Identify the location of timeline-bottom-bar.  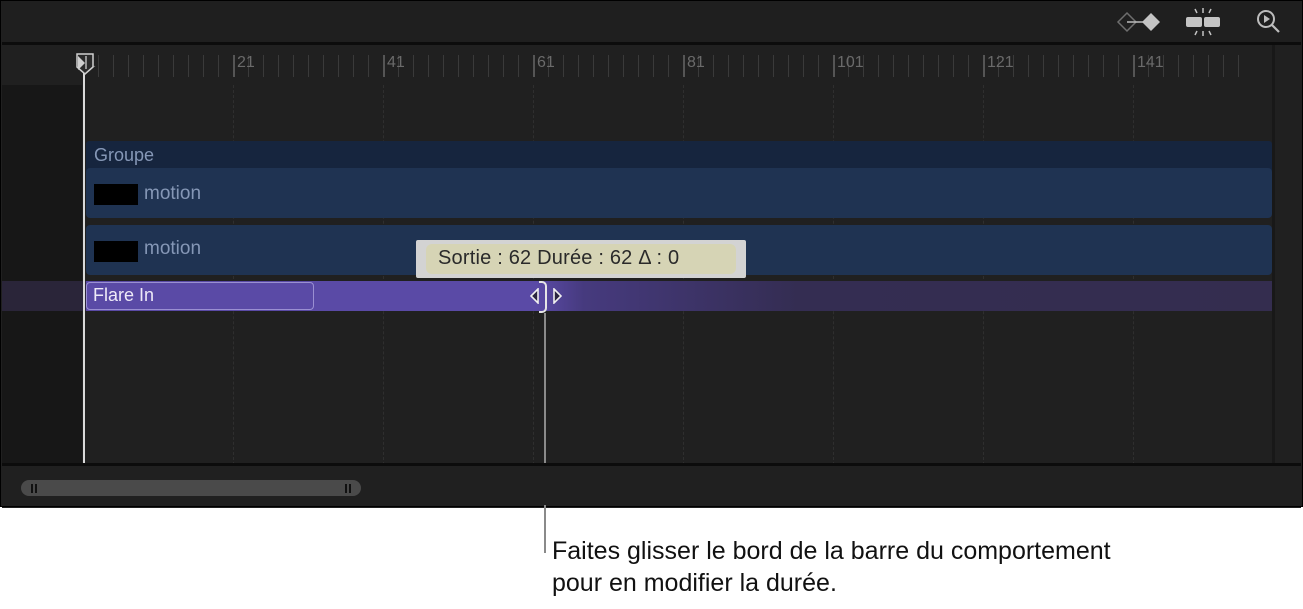
(651, 485).